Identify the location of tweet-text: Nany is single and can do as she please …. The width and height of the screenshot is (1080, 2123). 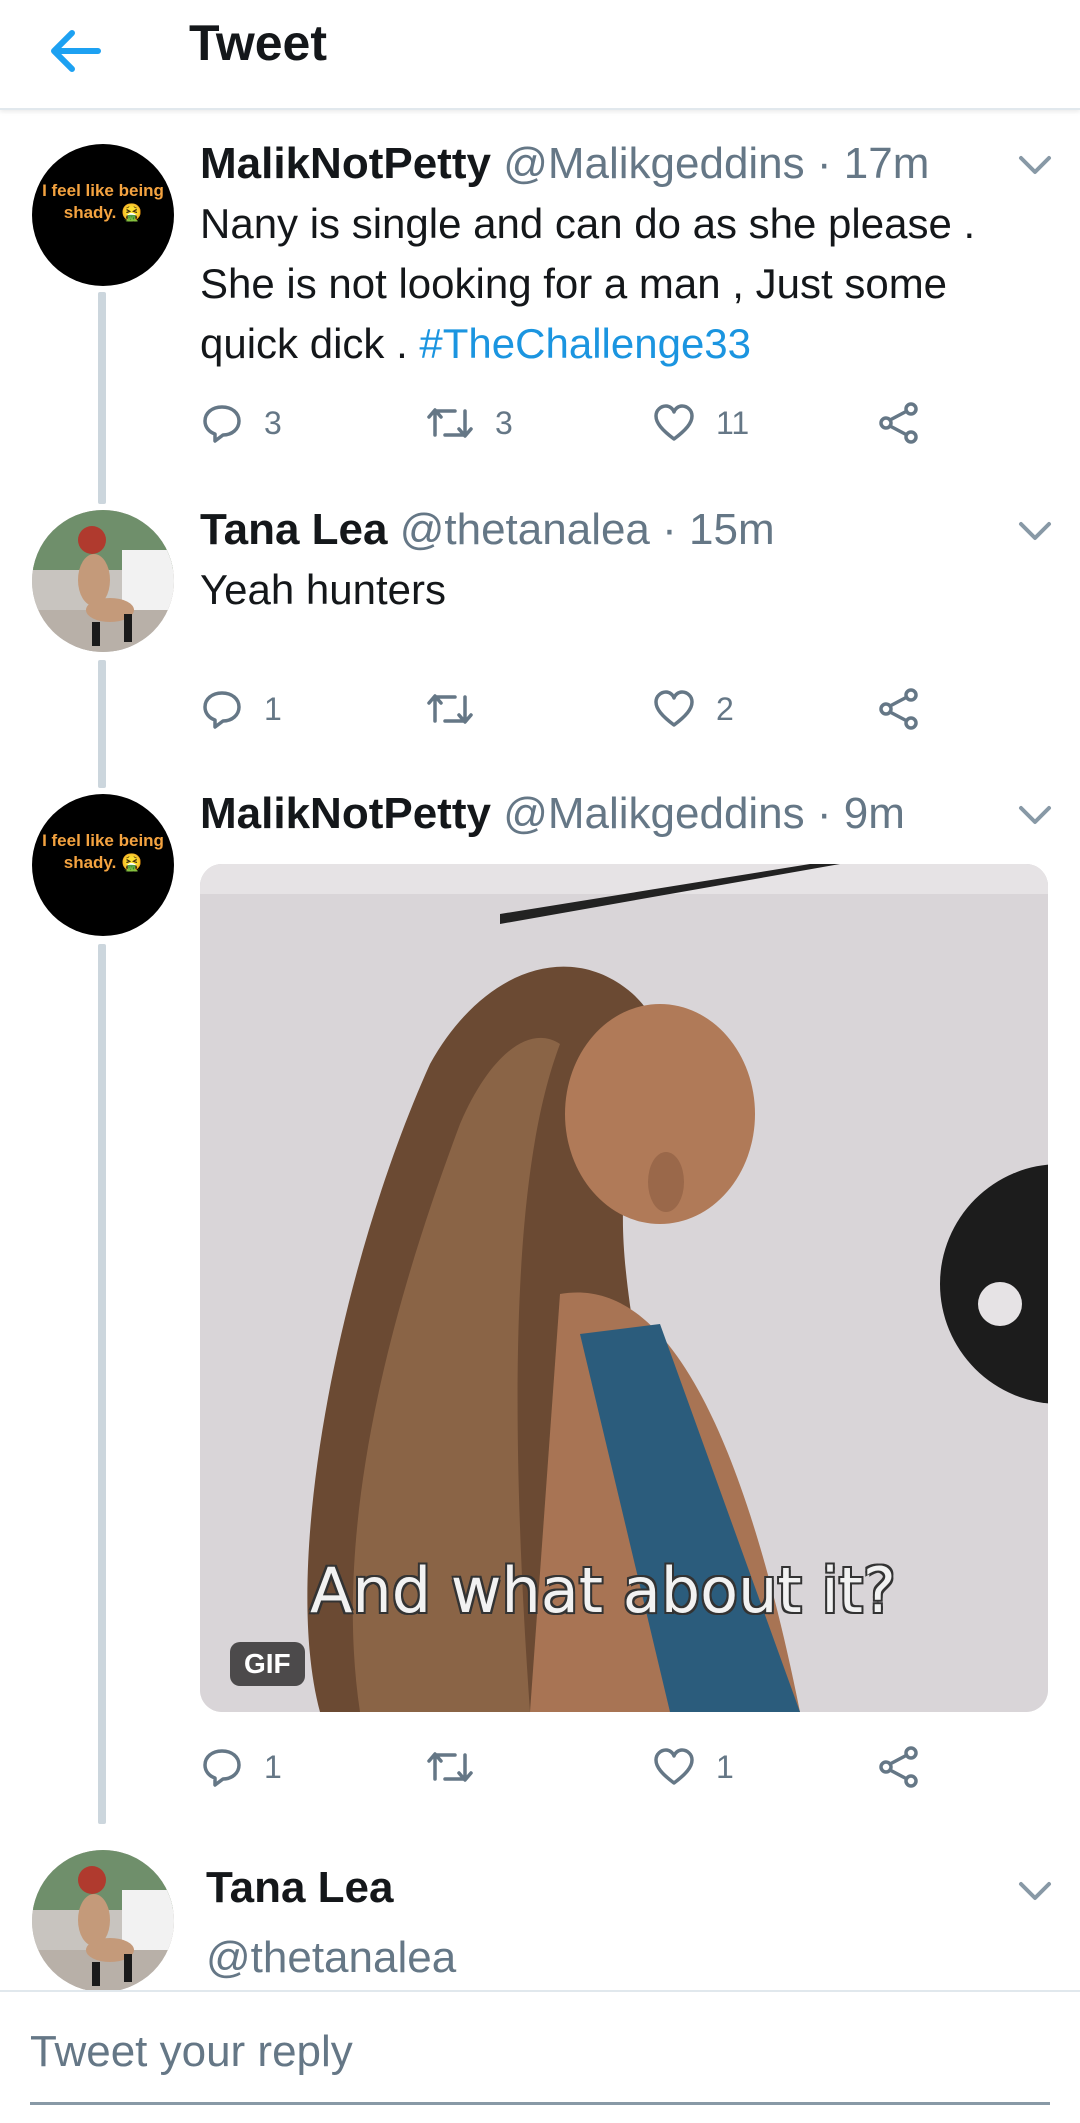
(625, 284).